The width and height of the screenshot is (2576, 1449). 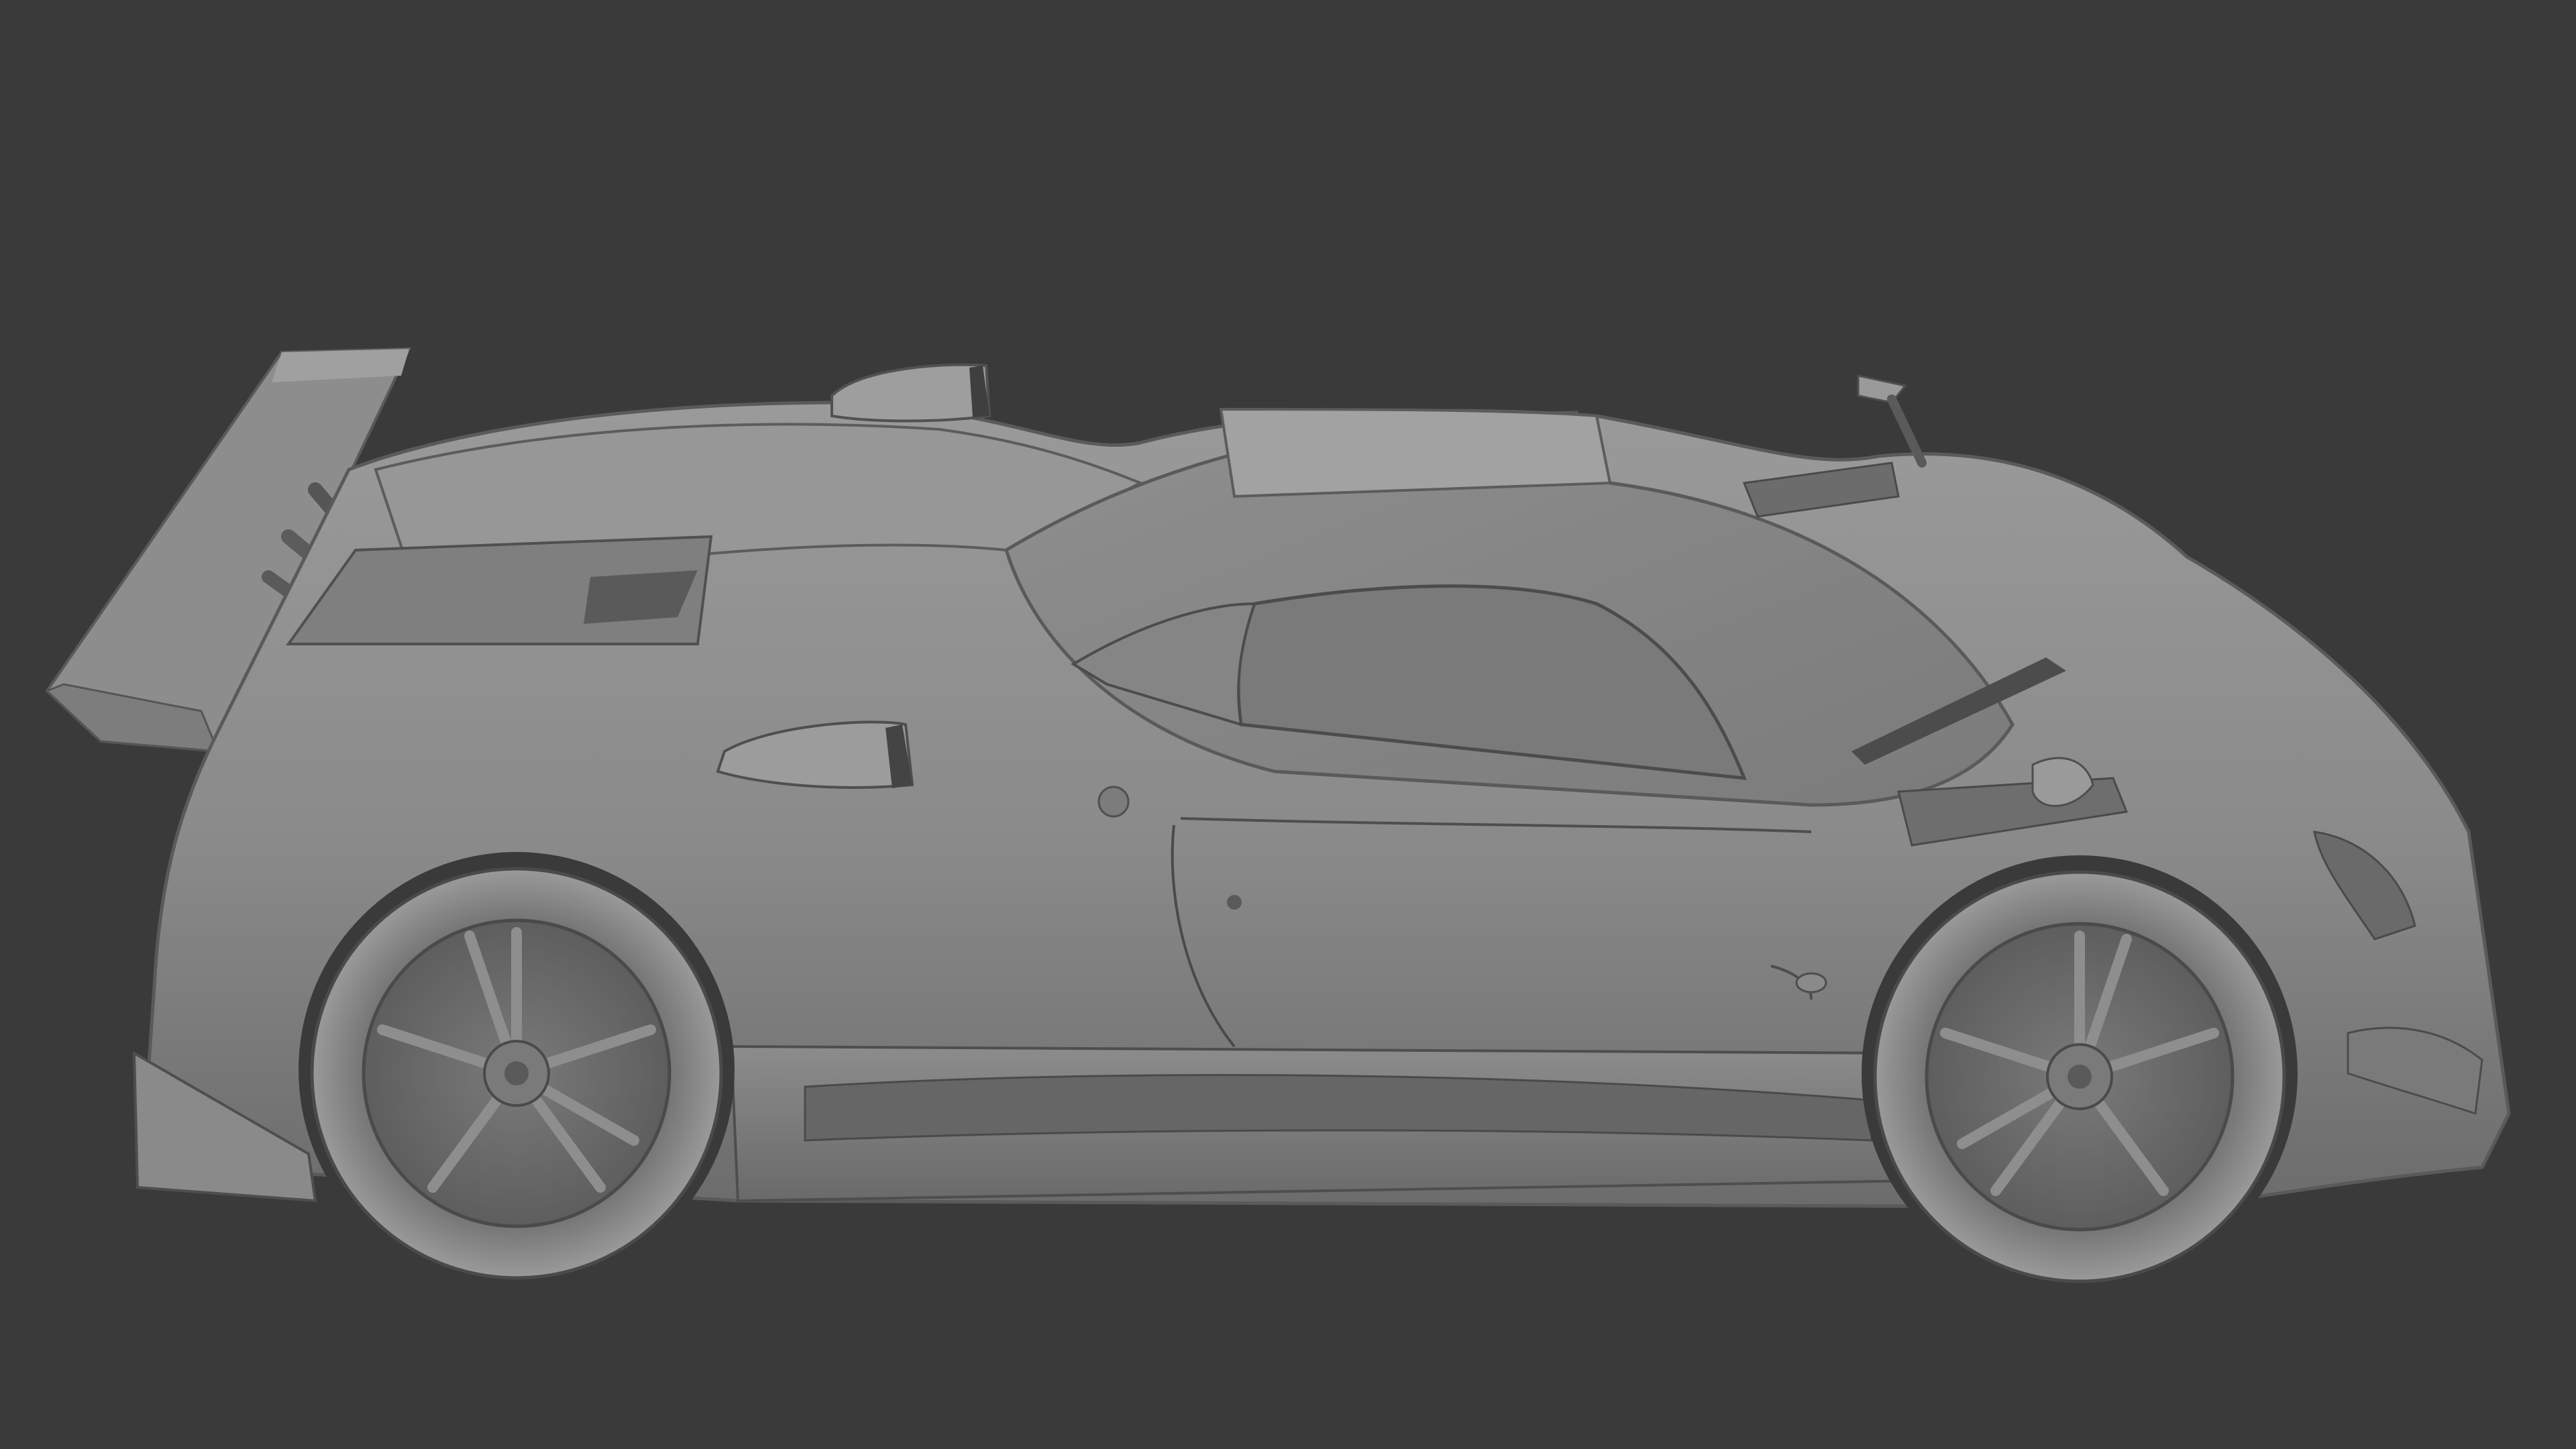 What do you see at coordinates (2080, 1073) in the screenshot?
I see `front-wheel` at bounding box center [2080, 1073].